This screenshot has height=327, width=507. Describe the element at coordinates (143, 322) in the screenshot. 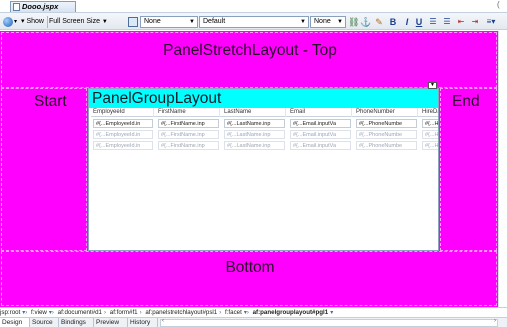

I see `tab-history: History` at that location.